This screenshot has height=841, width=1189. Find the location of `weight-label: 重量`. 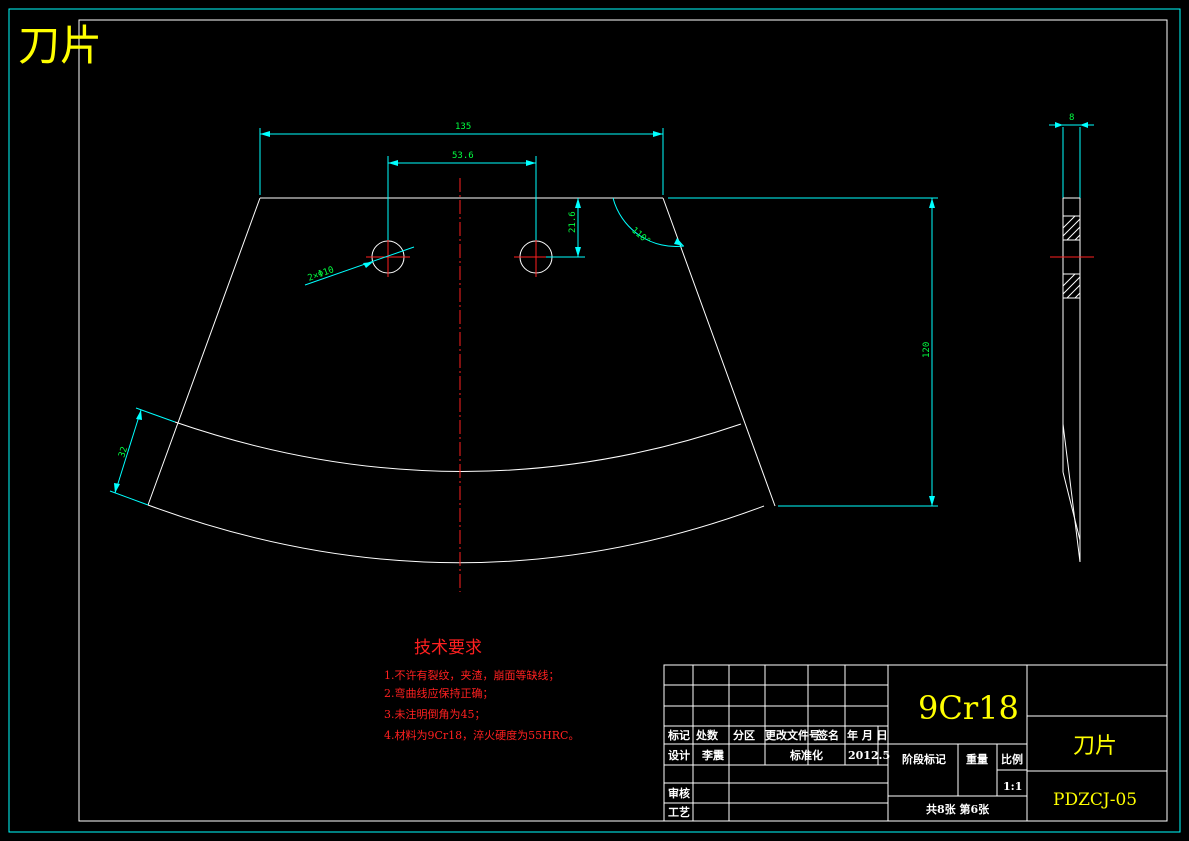

weight-label: 重量 is located at coordinates (977, 759).